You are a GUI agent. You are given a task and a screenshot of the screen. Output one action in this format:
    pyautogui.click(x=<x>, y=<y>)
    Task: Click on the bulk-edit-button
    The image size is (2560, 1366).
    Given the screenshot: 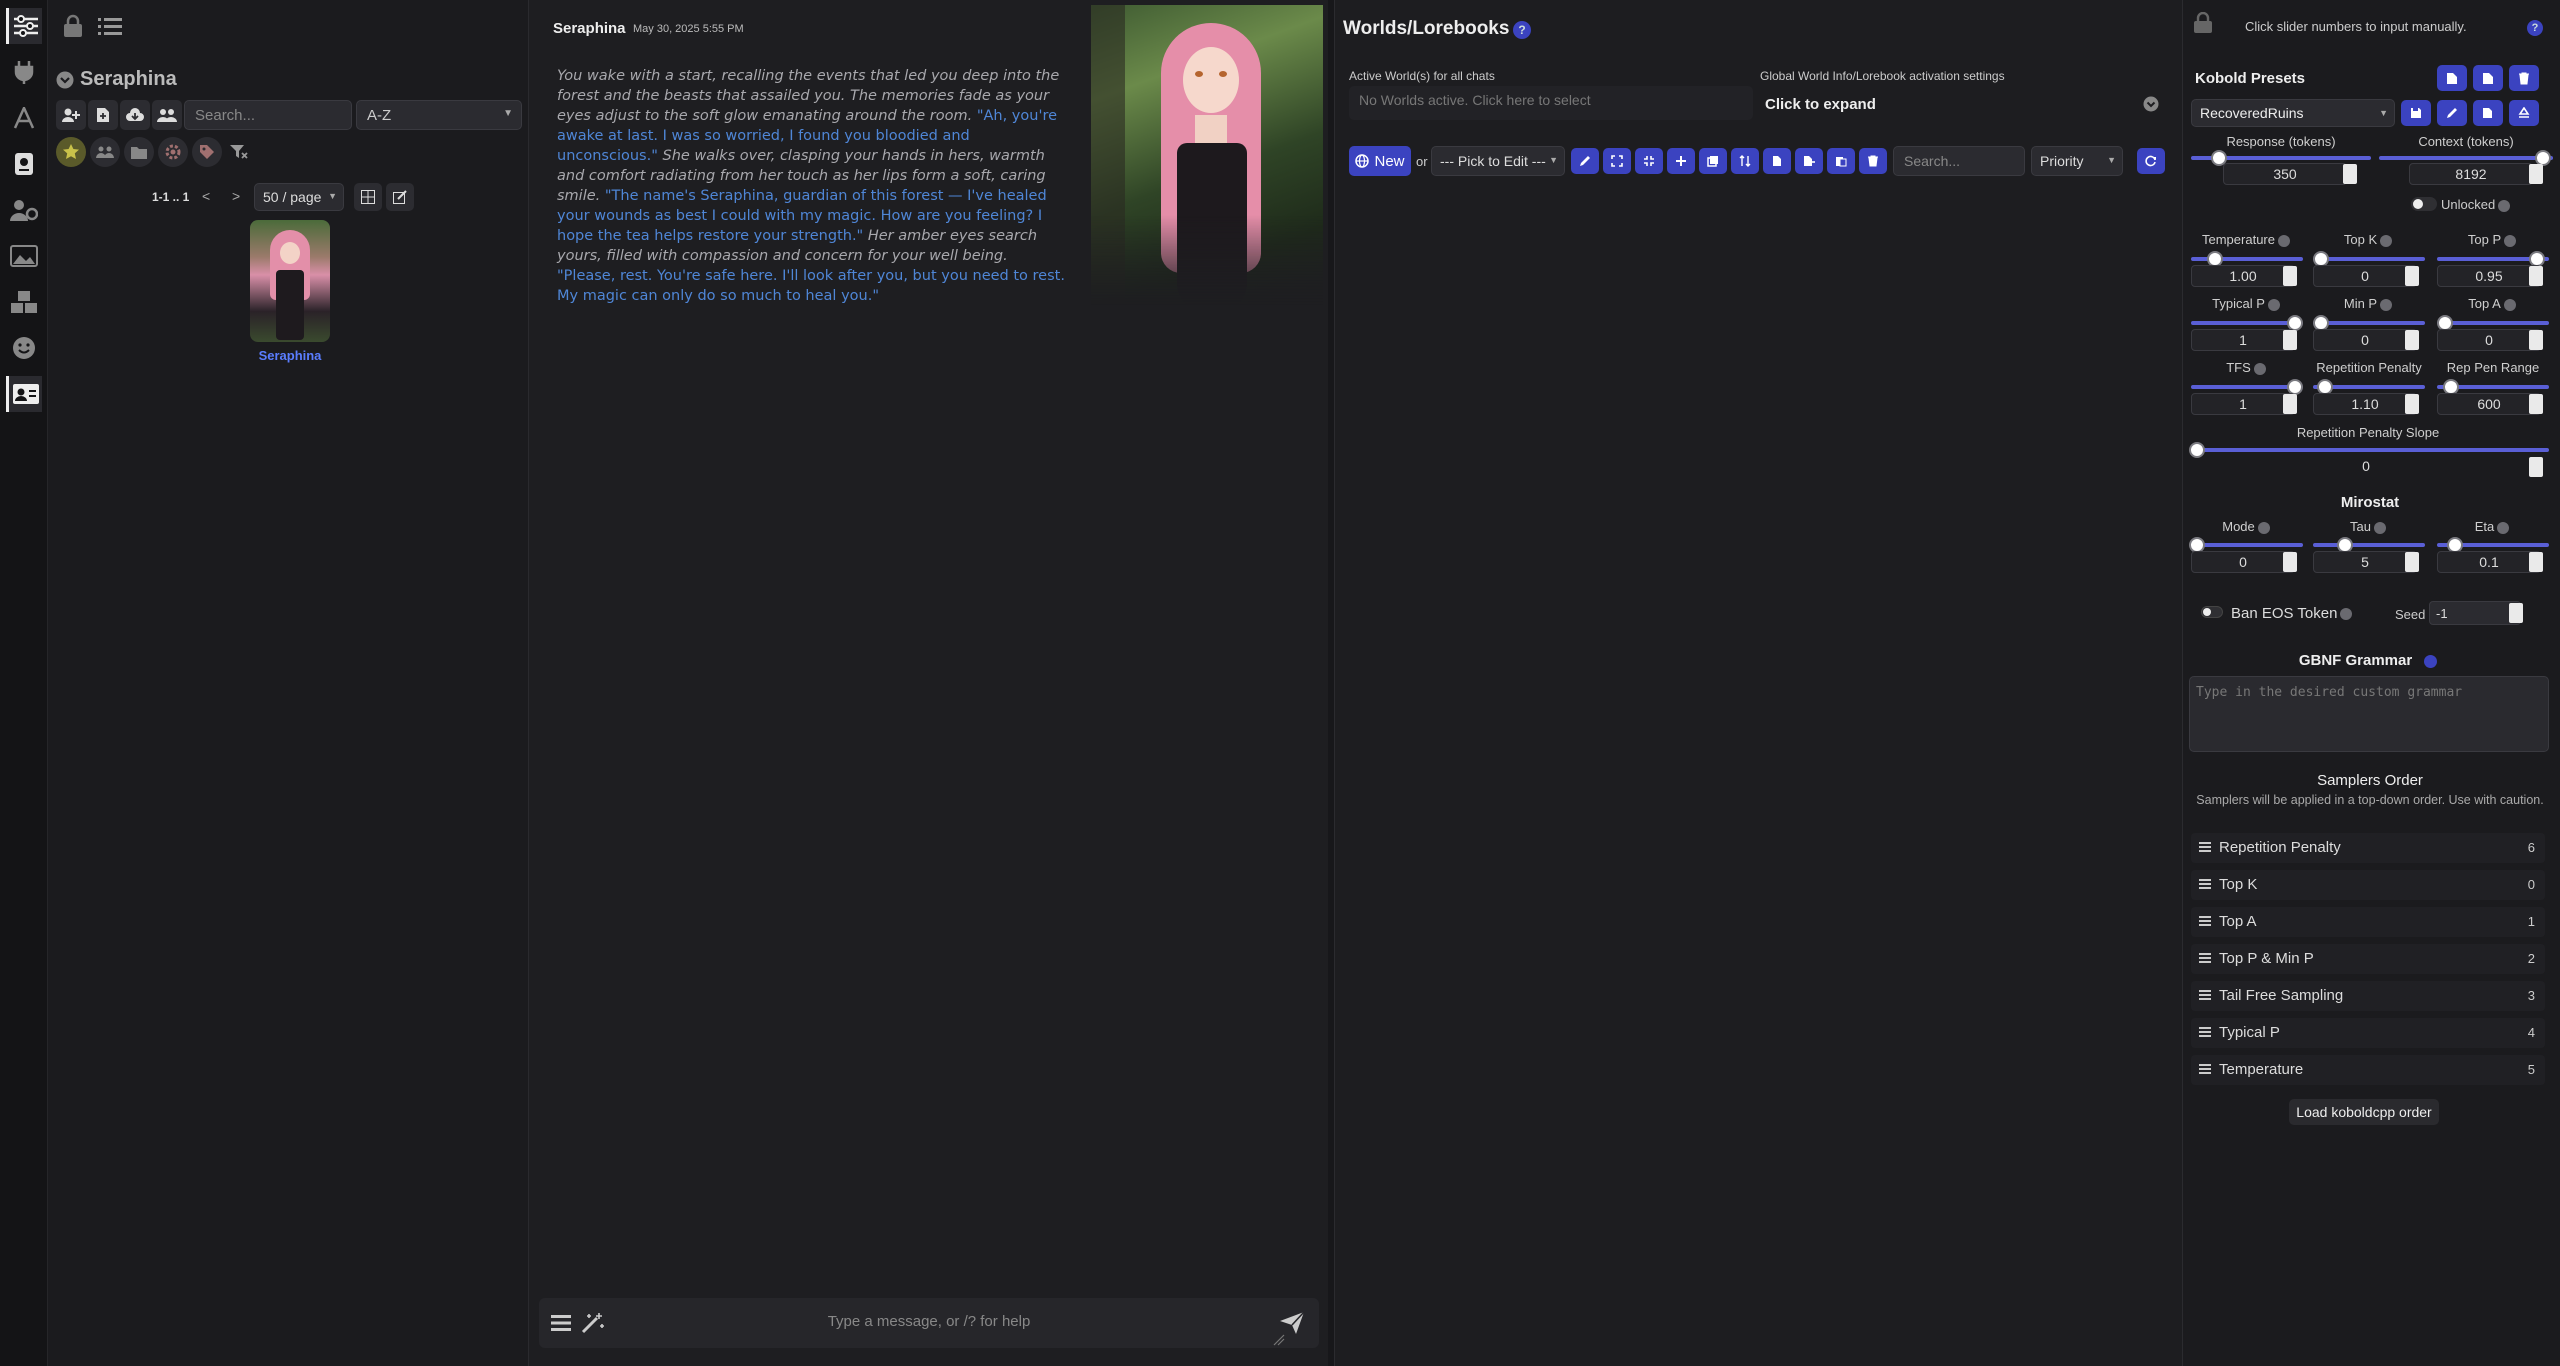 What is the action you would take?
    pyautogui.click(x=400, y=197)
    